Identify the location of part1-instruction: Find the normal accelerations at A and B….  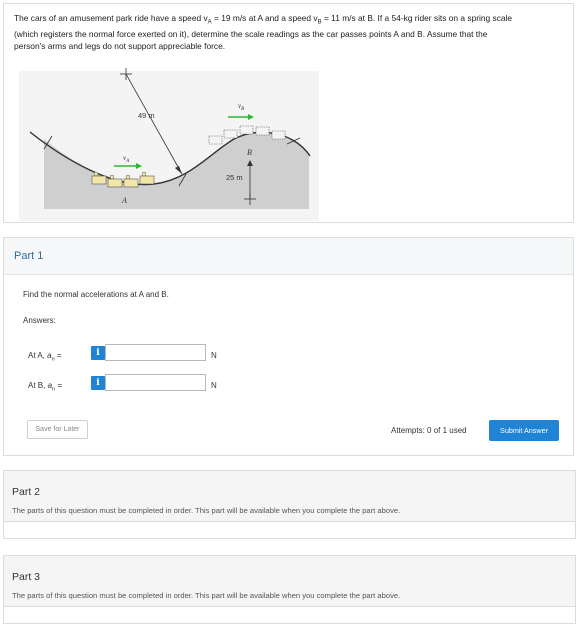
(96, 294).